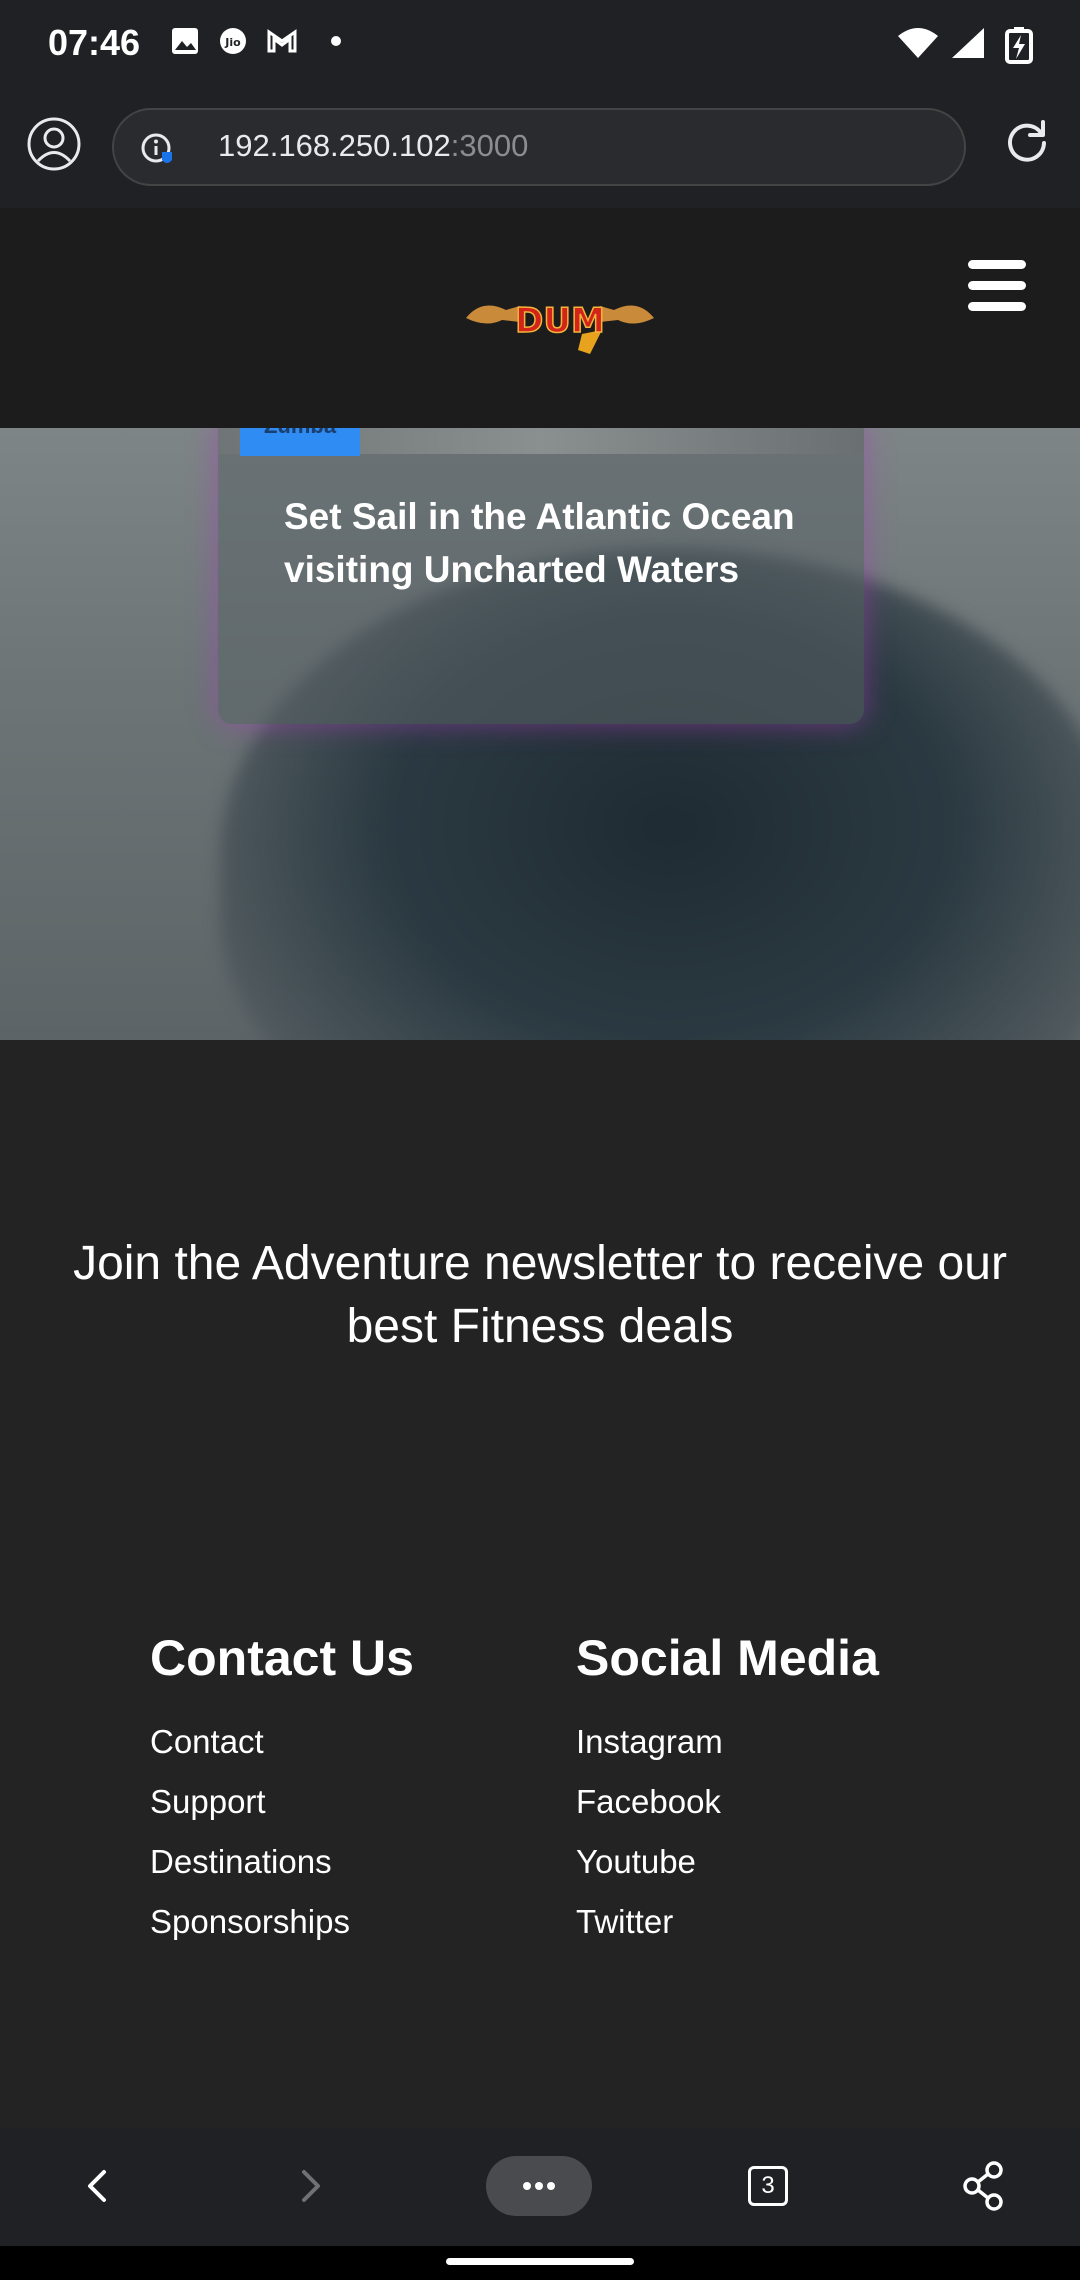 The height and width of the screenshot is (2280, 1080). Describe the element at coordinates (489, 145) in the screenshot. I see `url-port: :3000` at that location.